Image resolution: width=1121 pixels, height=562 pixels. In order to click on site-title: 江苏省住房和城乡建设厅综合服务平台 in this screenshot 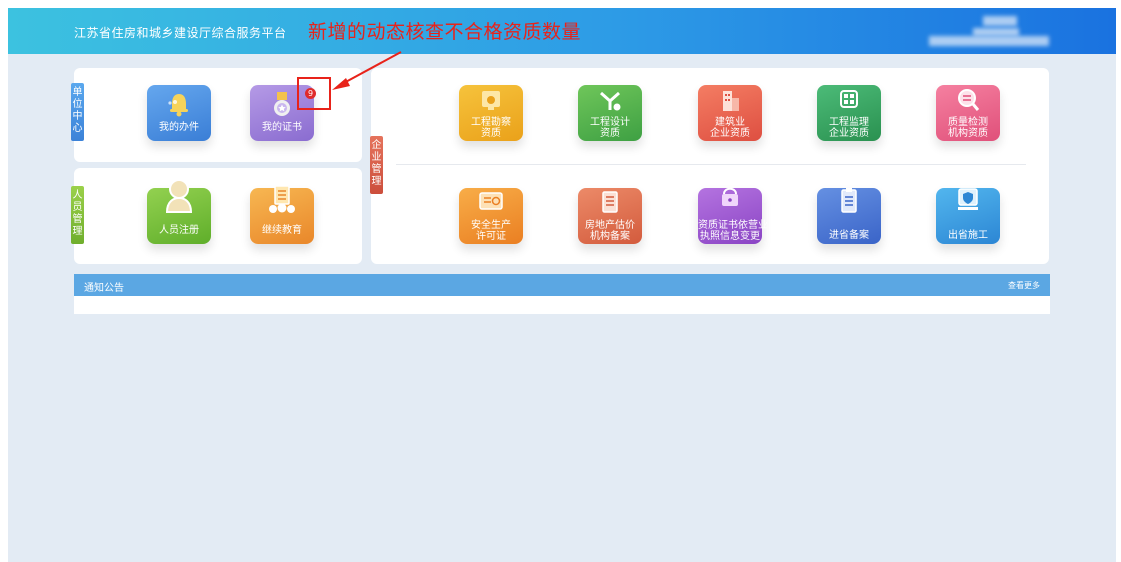, I will do `click(180, 33)`.